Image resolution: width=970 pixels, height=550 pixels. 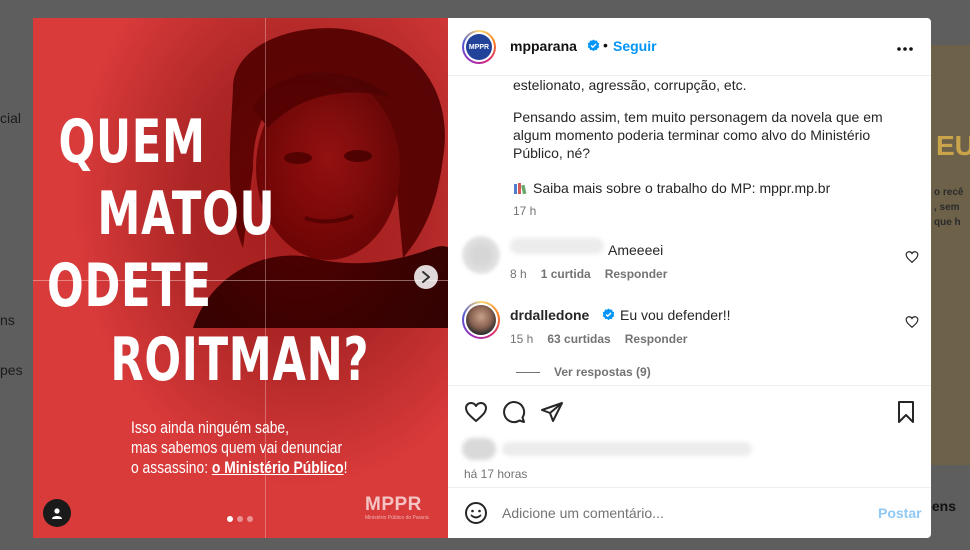 I want to click on liker-avatars-blurred, so click(x=479, y=449).